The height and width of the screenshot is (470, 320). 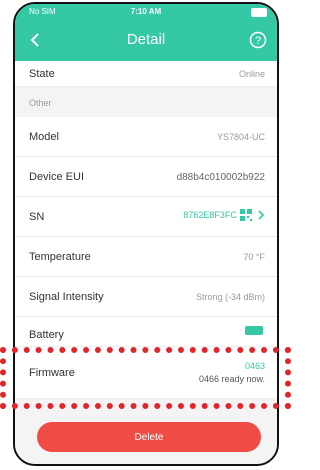 What do you see at coordinates (146, 297) in the screenshot?
I see `row-signal-intensity: Signal Intensity Strong (-34 dBm)` at bounding box center [146, 297].